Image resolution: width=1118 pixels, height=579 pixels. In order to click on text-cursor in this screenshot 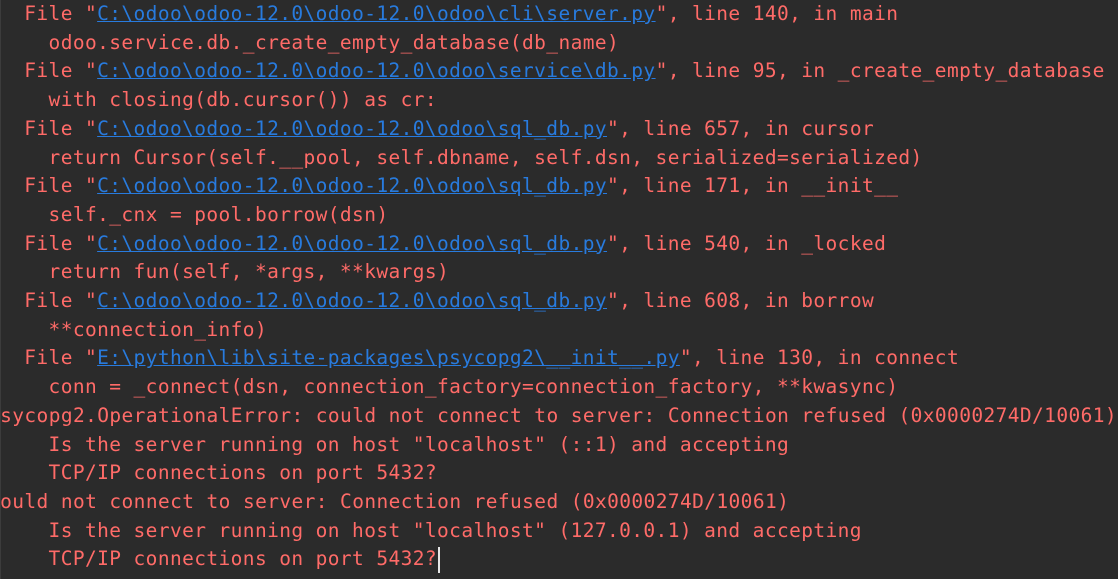, I will do `click(439, 559)`.